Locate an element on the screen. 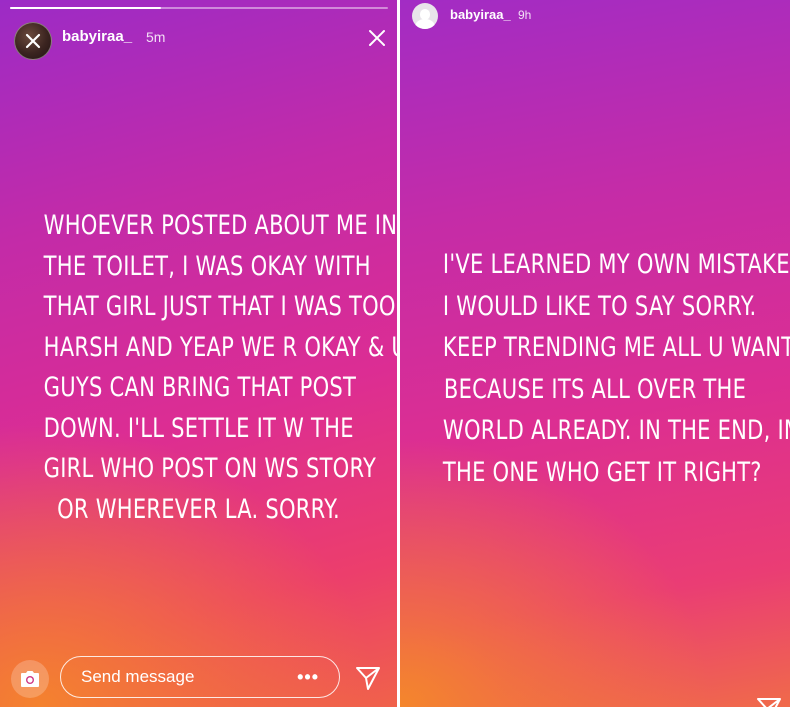 The image size is (790, 707). send-message-placeholder: Send message is located at coordinates (138, 676).